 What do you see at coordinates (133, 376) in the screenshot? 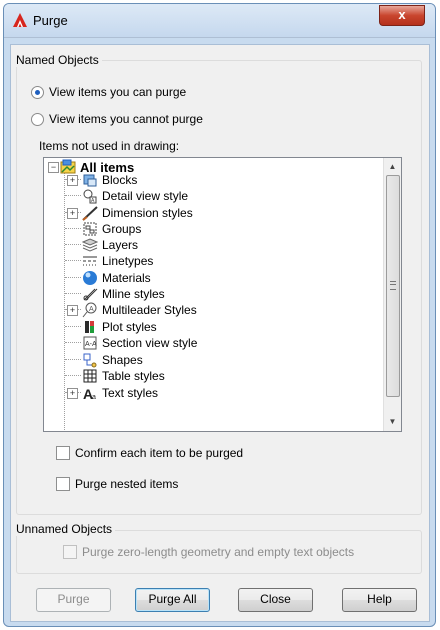
I see `tree-item-label: Table styles` at bounding box center [133, 376].